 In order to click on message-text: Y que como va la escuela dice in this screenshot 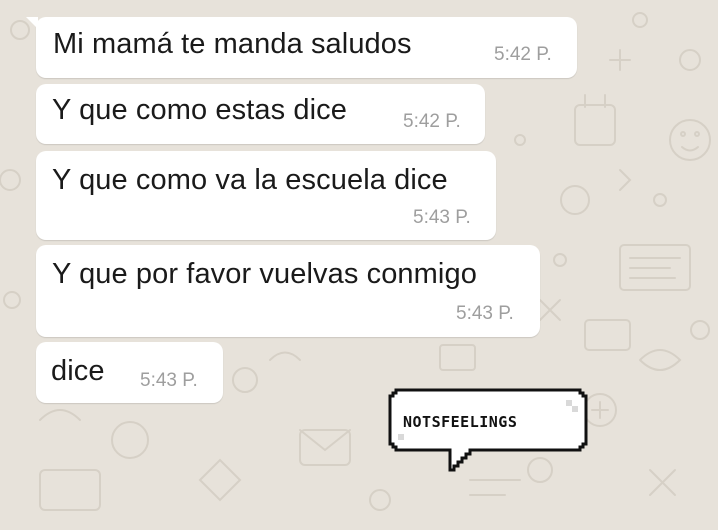, I will do `click(250, 180)`.